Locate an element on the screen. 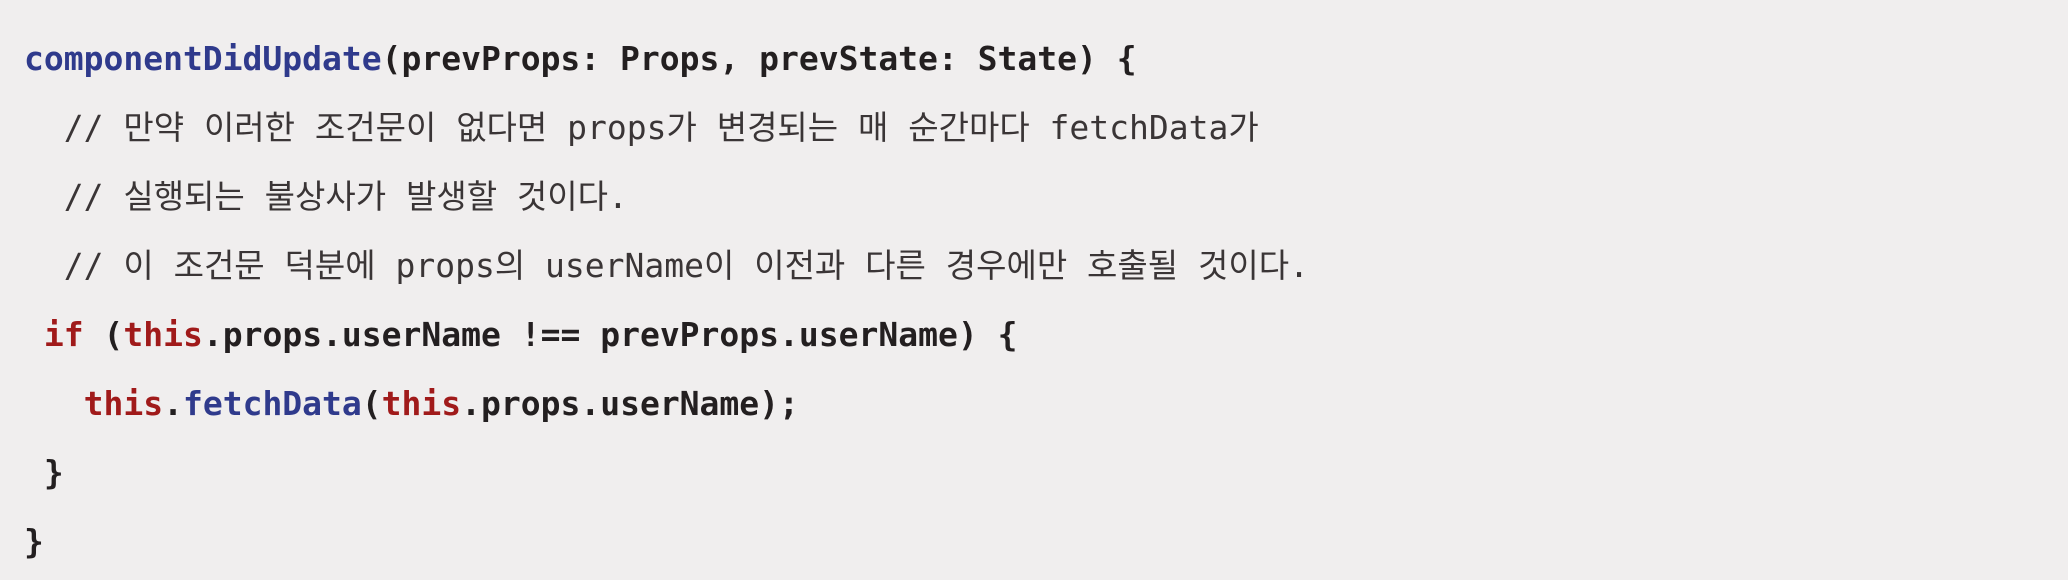  if-open-paren: ( is located at coordinates (103, 334).